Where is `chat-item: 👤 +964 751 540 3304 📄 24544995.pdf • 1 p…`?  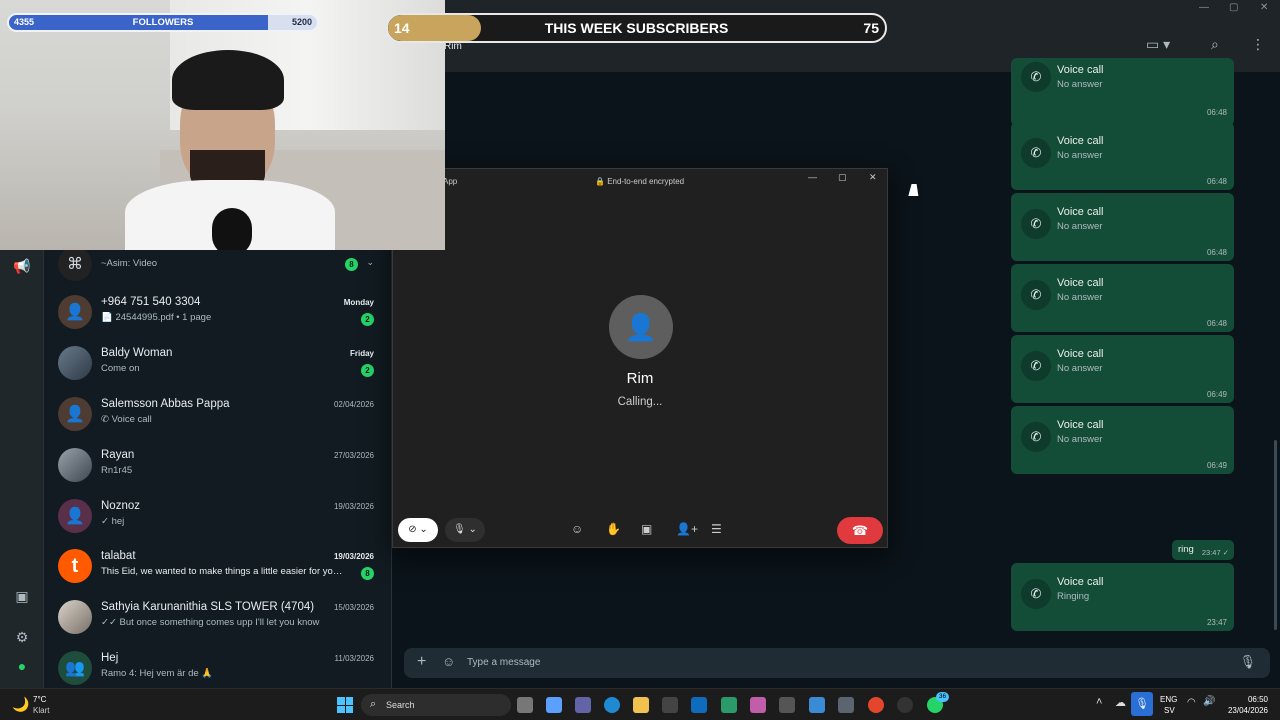
chat-item: 👤 +964 751 540 3304 📄 24544995.pdf • 1 p… is located at coordinates (218, 313).